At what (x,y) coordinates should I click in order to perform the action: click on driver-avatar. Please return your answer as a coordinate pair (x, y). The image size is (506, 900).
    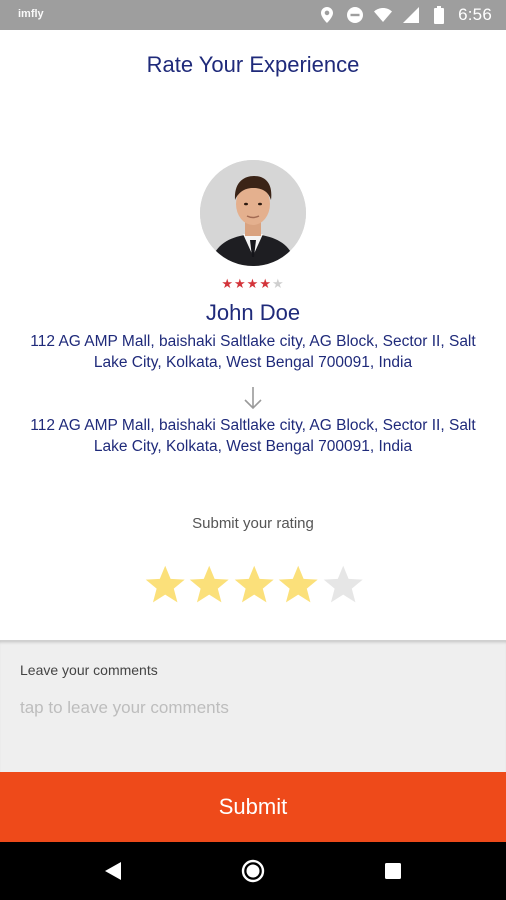
    Looking at the image, I should click on (253, 213).